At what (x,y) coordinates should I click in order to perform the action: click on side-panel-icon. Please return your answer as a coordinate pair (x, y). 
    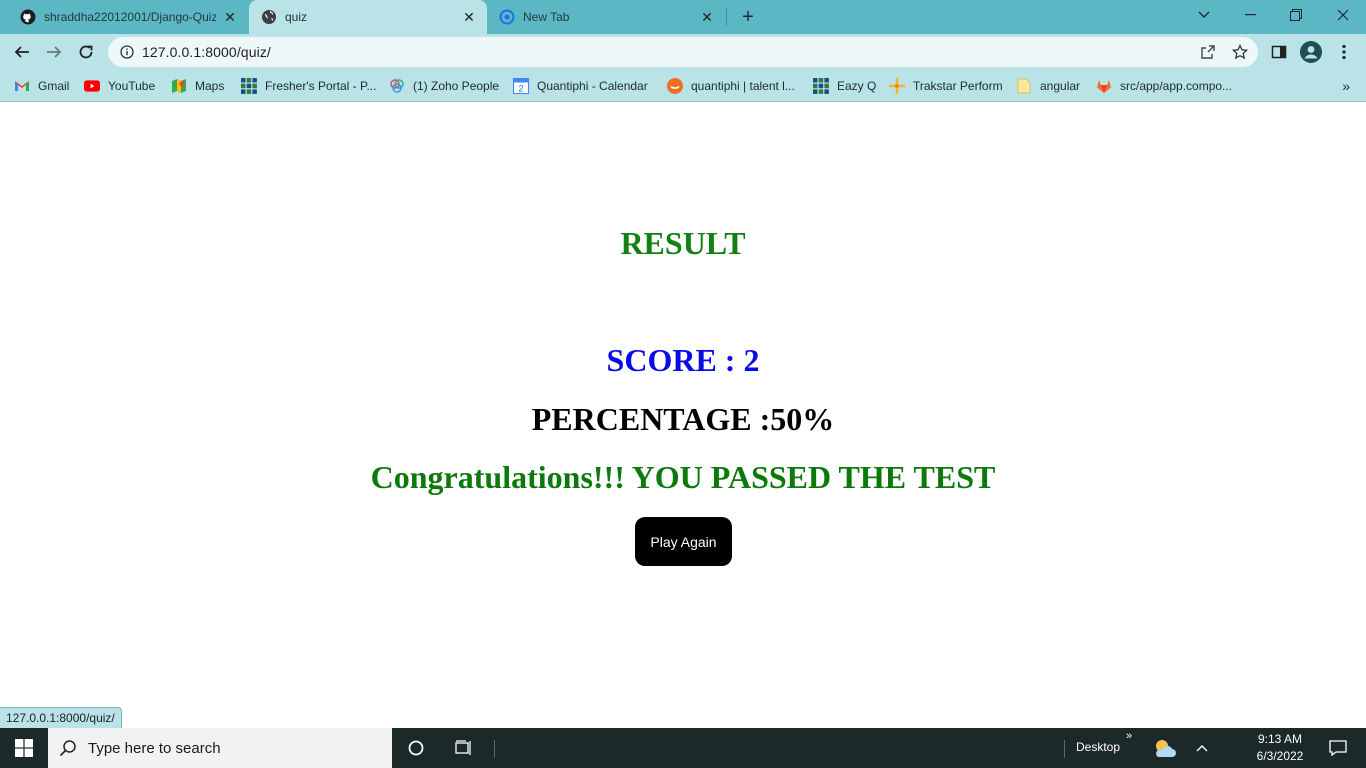
    Looking at the image, I should click on (1279, 52).